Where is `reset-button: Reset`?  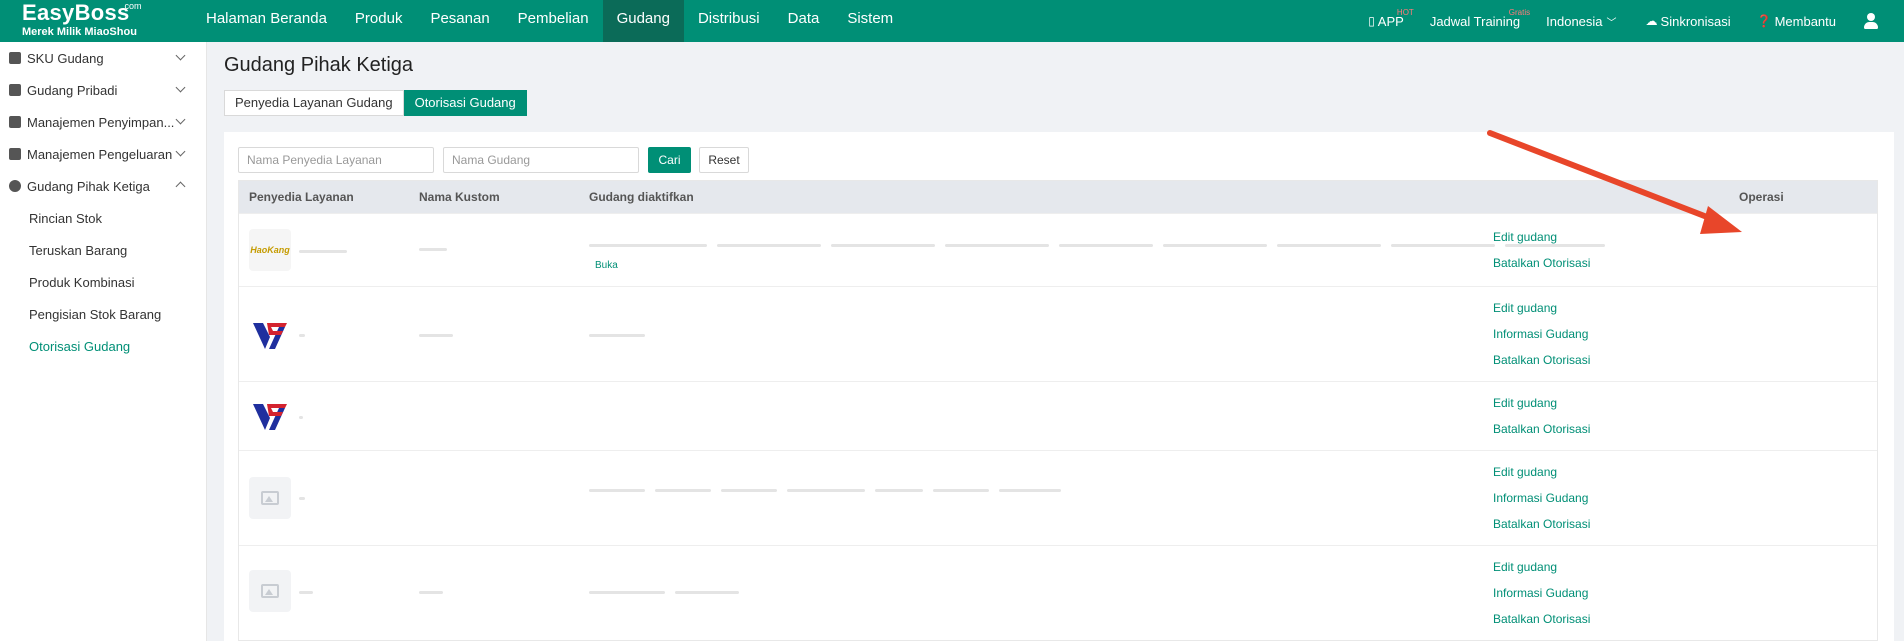
reset-button: Reset is located at coordinates (724, 160).